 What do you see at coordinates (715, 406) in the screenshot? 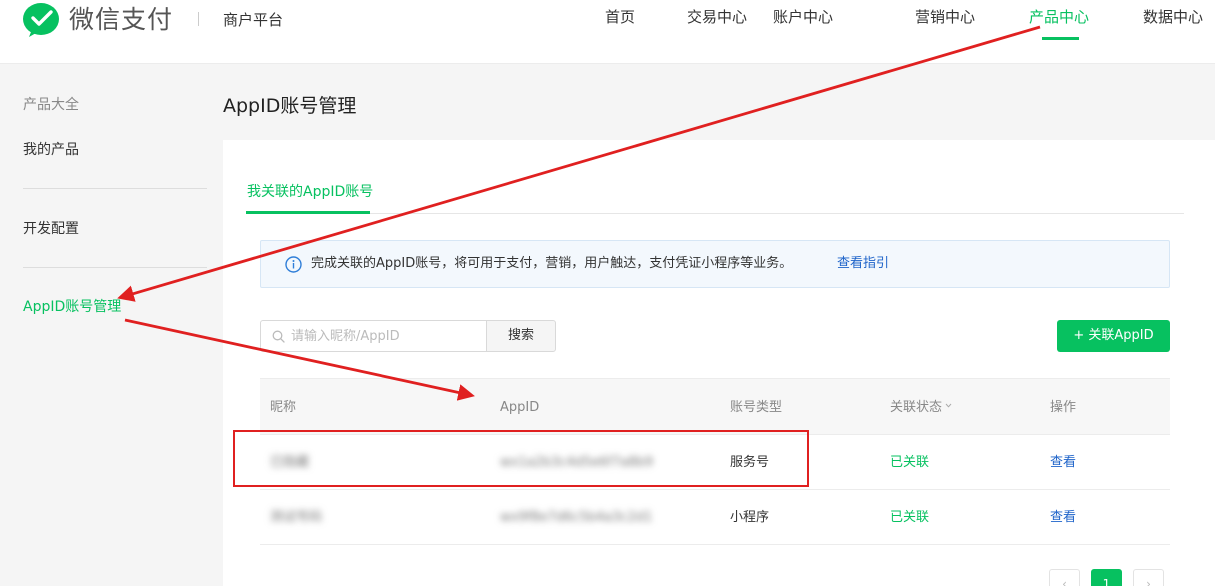
I see `table-header: 昵称 AppID 账号类型 关联状态 操作` at bounding box center [715, 406].